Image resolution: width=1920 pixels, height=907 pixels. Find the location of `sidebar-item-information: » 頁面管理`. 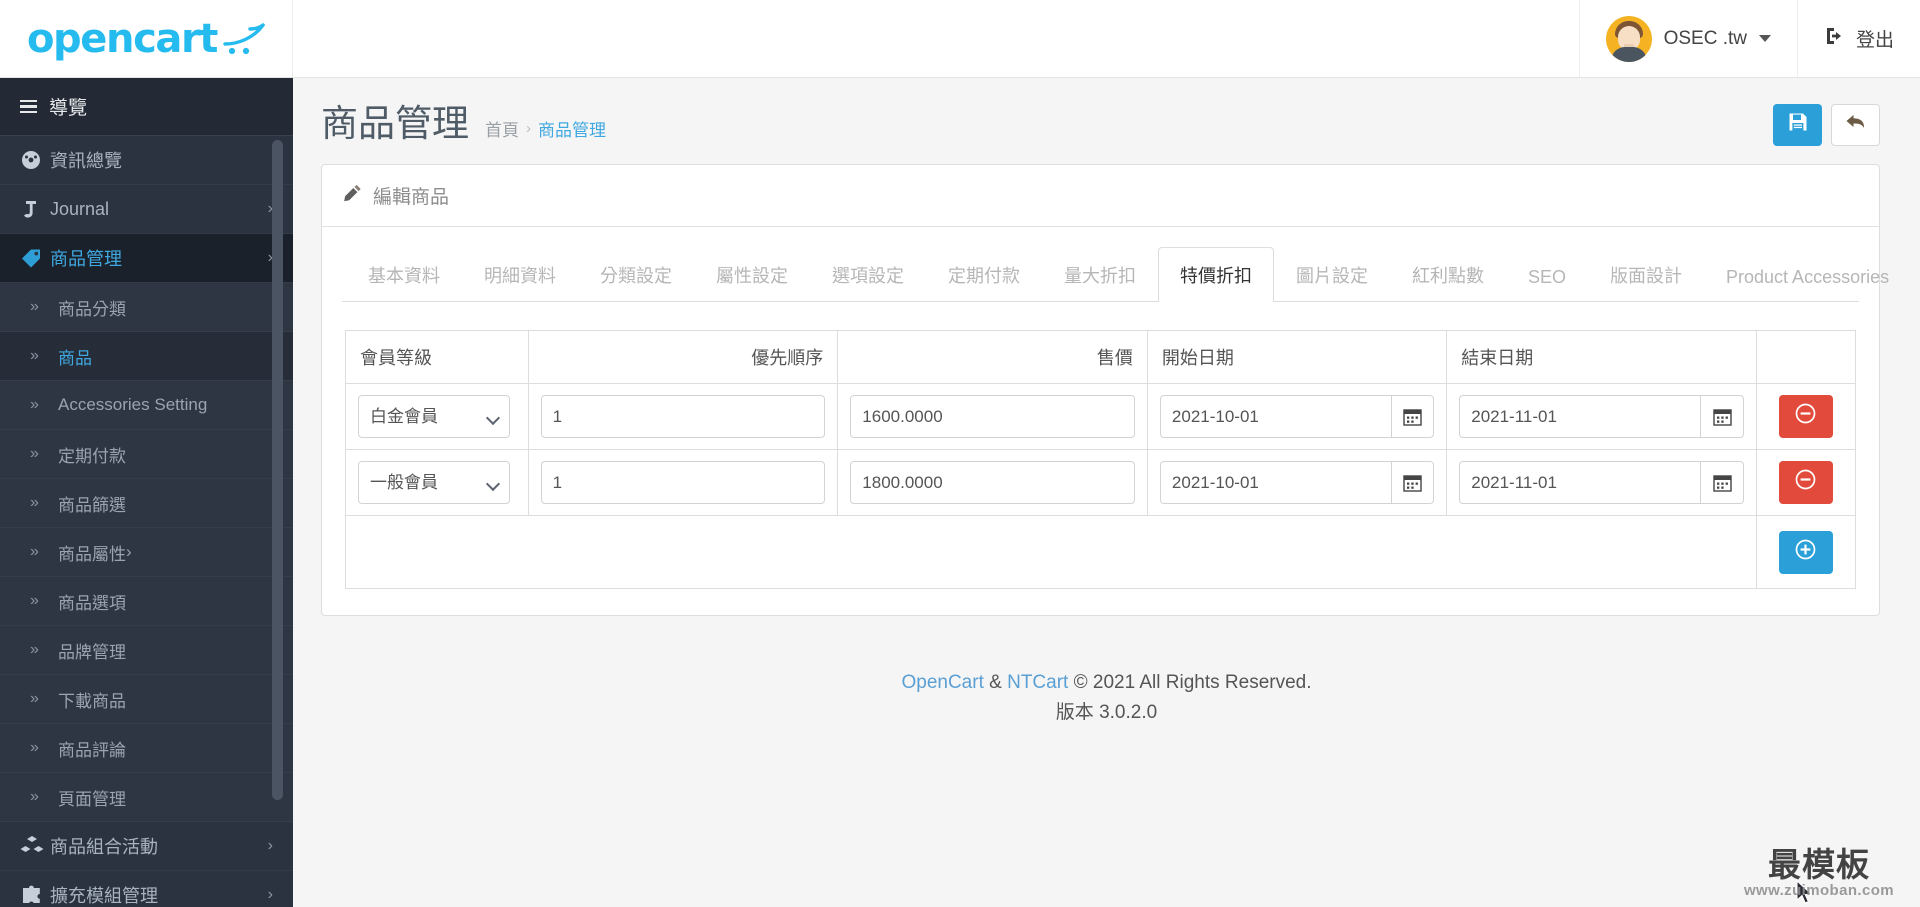

sidebar-item-information: » 頁面管理 is located at coordinates (146, 797).